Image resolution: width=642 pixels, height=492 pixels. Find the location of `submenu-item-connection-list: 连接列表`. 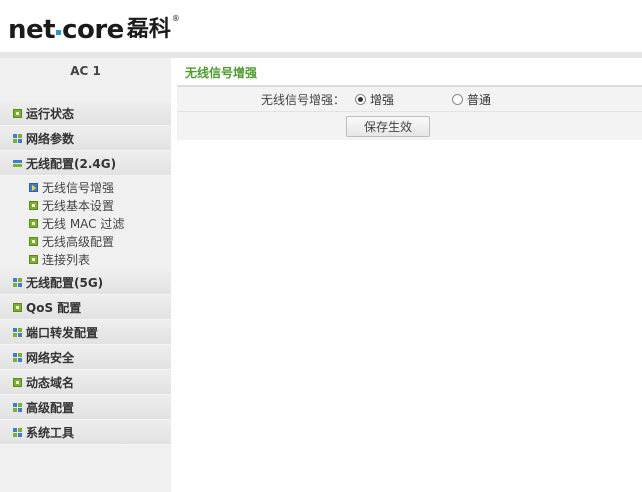

submenu-item-connection-list: 连接列表 is located at coordinates (85, 259).